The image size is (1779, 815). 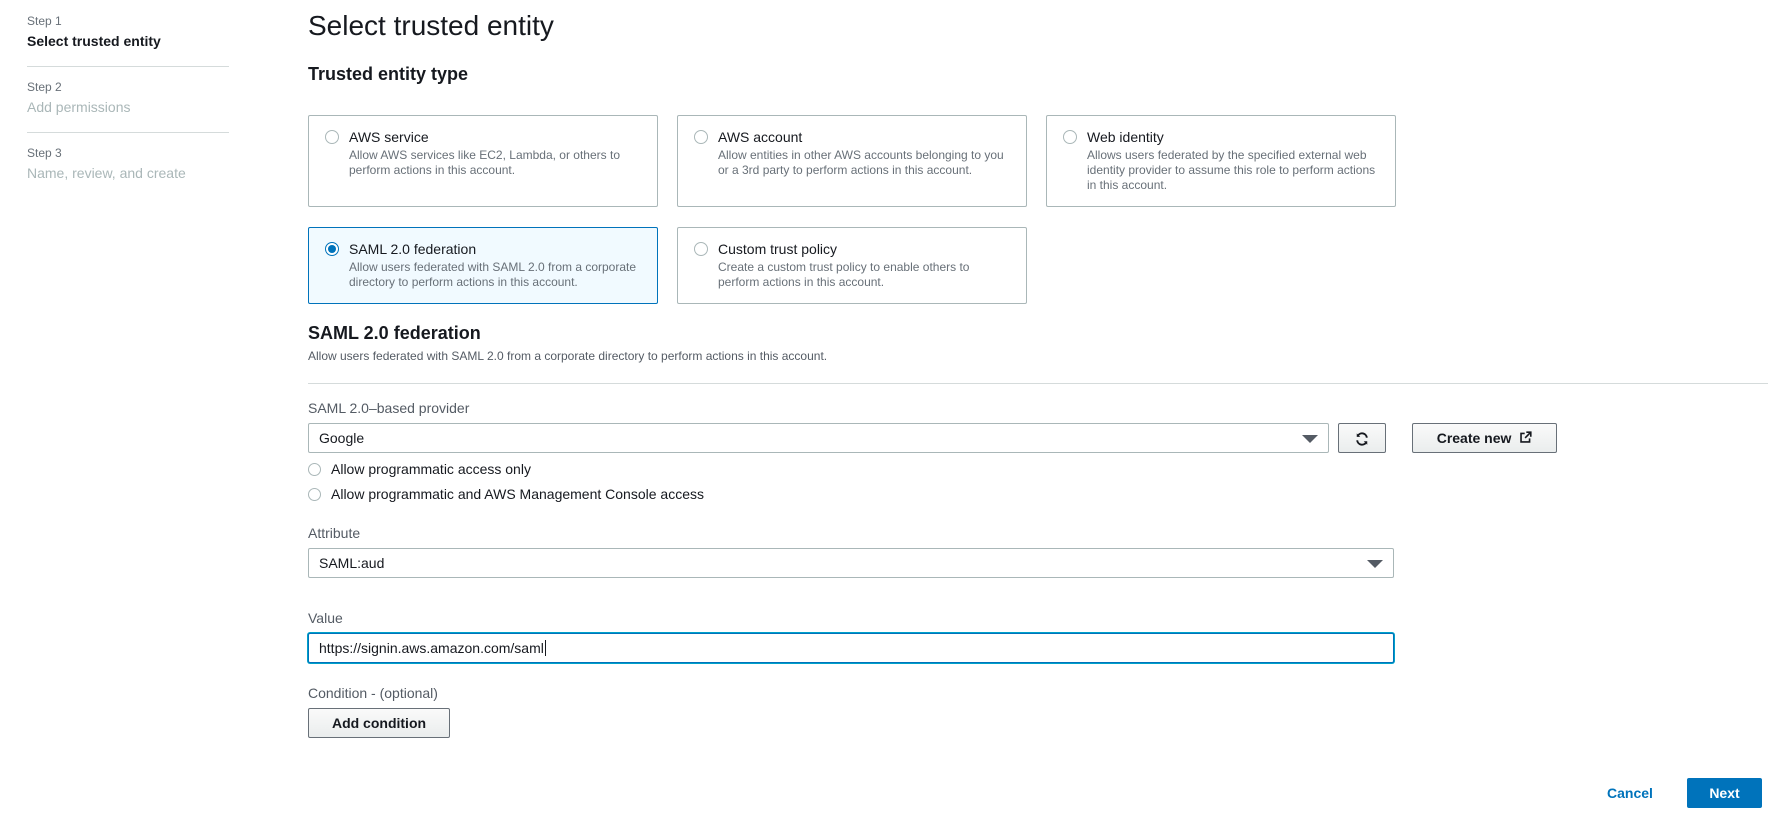 I want to click on add-condition-button: Add condition, so click(x=379, y=723).